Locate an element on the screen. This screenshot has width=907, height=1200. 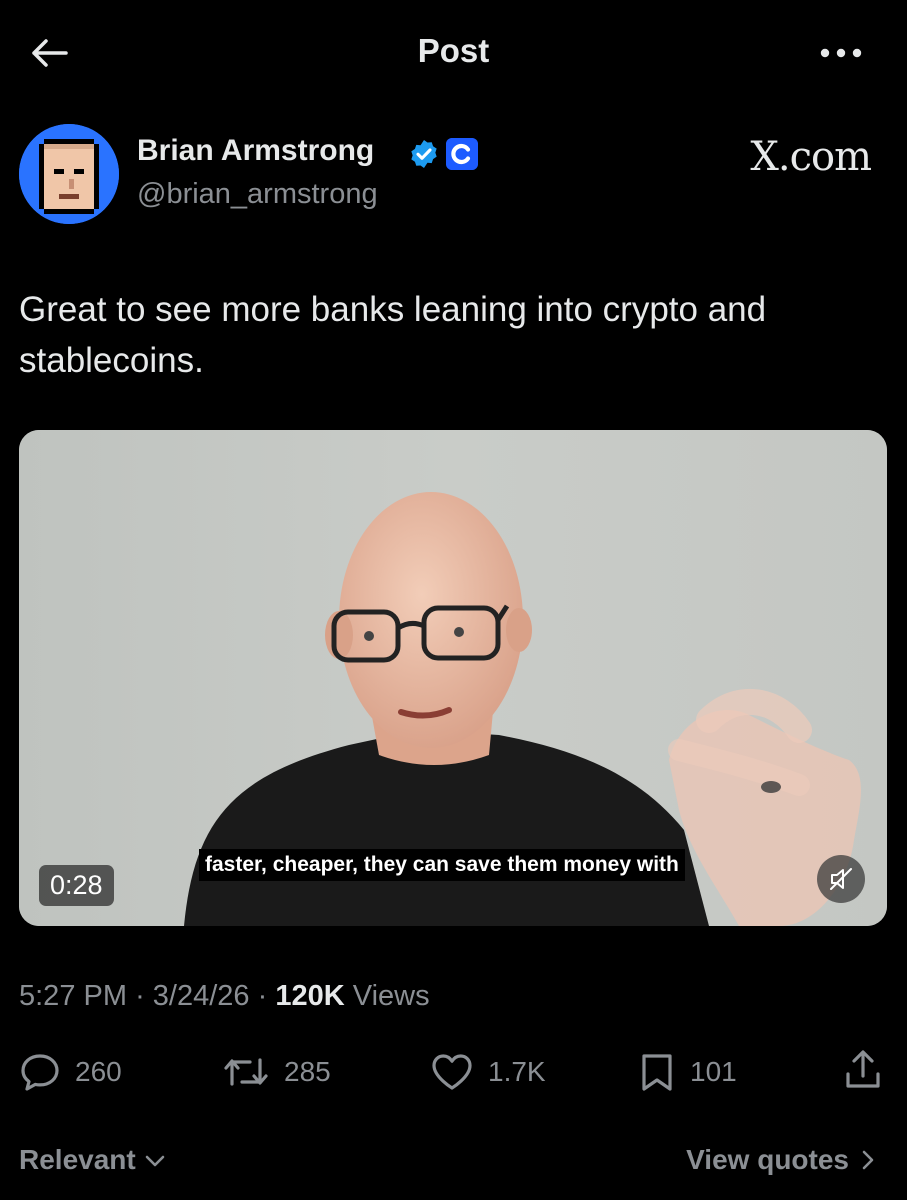
like-button: 1.7K is located at coordinates (488, 1072).